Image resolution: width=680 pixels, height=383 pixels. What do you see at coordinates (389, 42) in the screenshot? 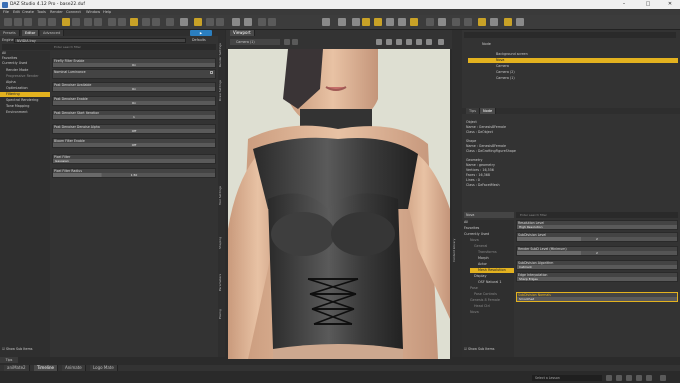
I see `orbit-icon` at bounding box center [389, 42].